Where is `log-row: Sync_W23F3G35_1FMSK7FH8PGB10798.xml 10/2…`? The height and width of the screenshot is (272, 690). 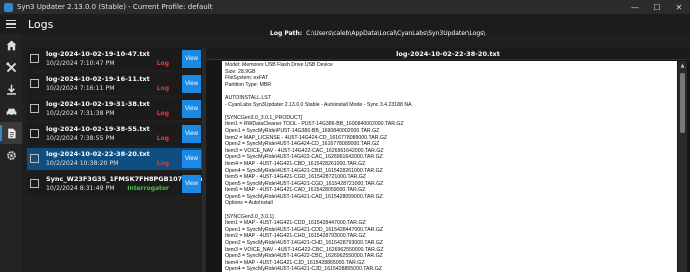 log-row: Sync_W23F3G35_1FMSK7FH8PGB10798.xml 10/2… is located at coordinates (117, 184).